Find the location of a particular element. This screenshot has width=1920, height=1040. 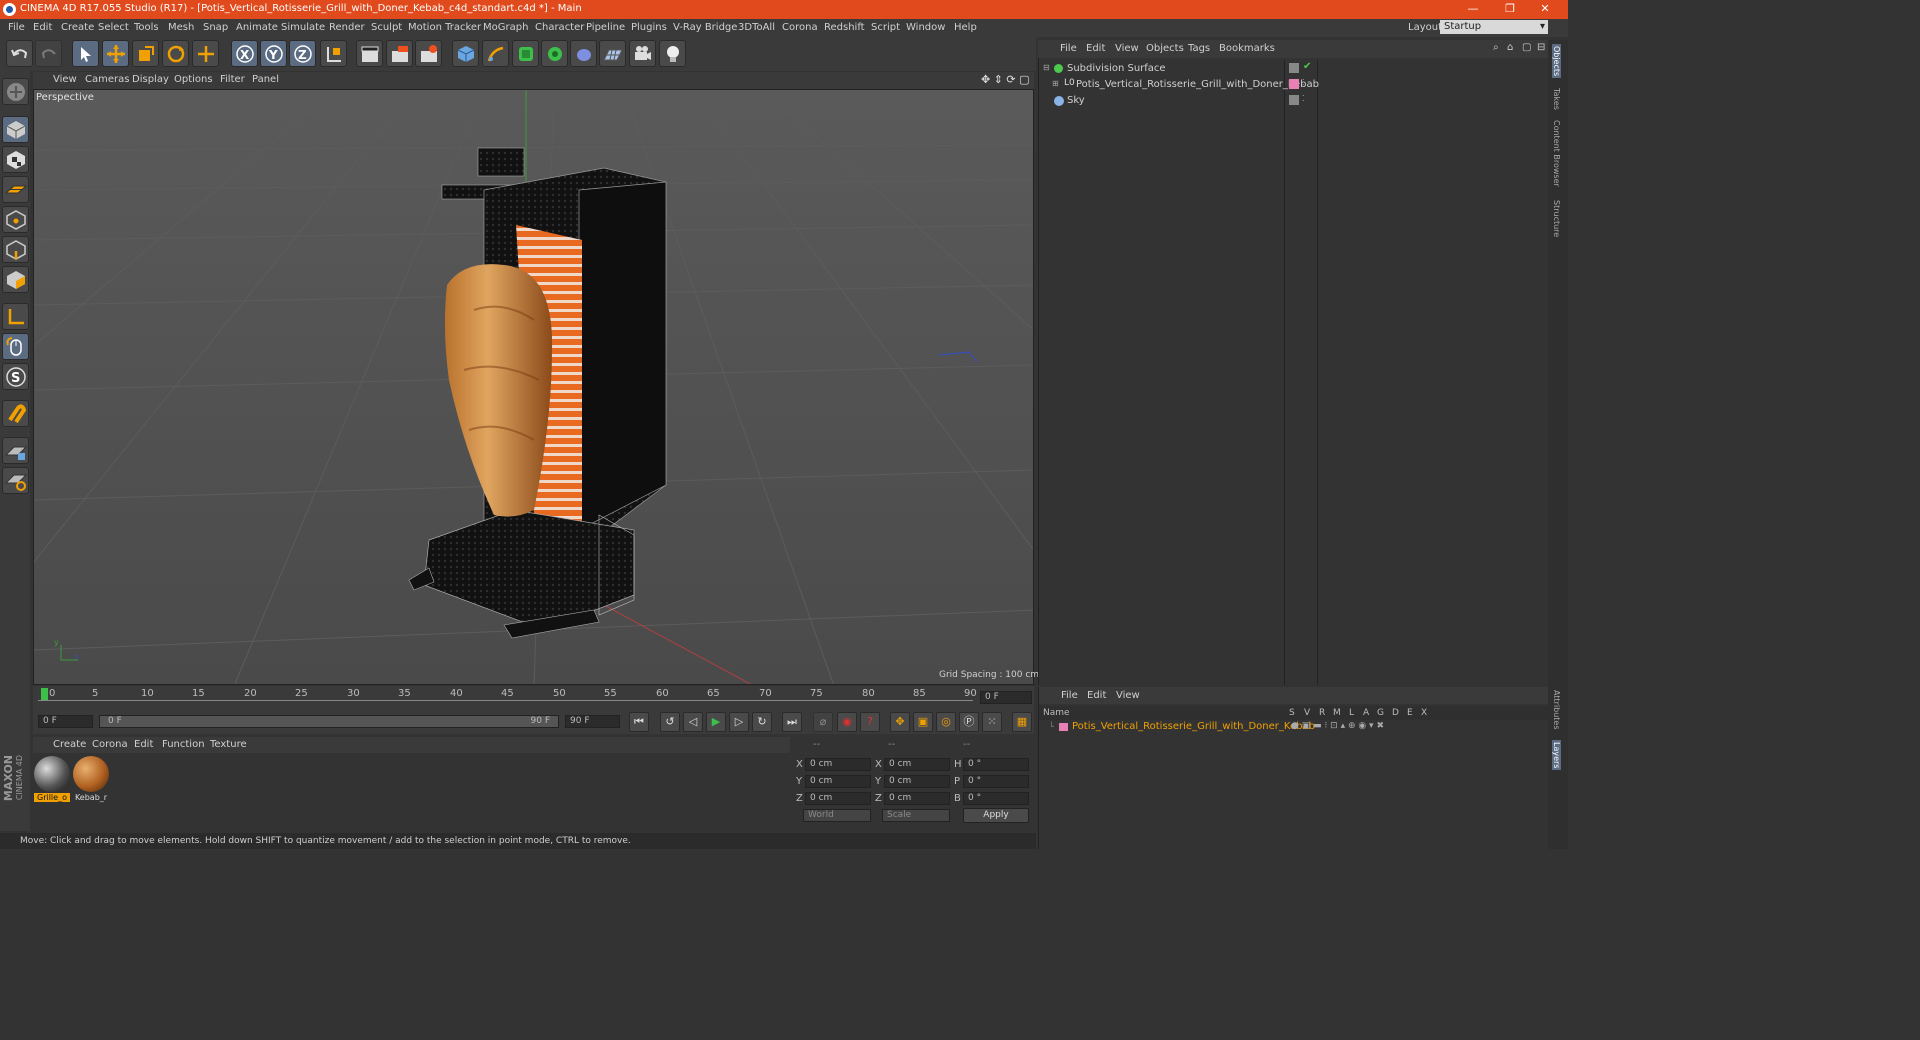

enable-snap-button is located at coordinates (15, 413).